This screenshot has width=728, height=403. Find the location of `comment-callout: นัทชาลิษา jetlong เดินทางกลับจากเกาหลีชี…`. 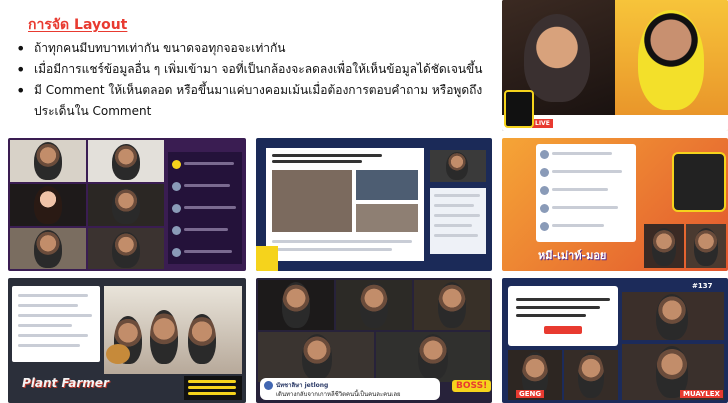

comment-callout: นัทชาลิษา jetlong เดินทางกลับจากเกาหลีชี… is located at coordinates (350, 389).